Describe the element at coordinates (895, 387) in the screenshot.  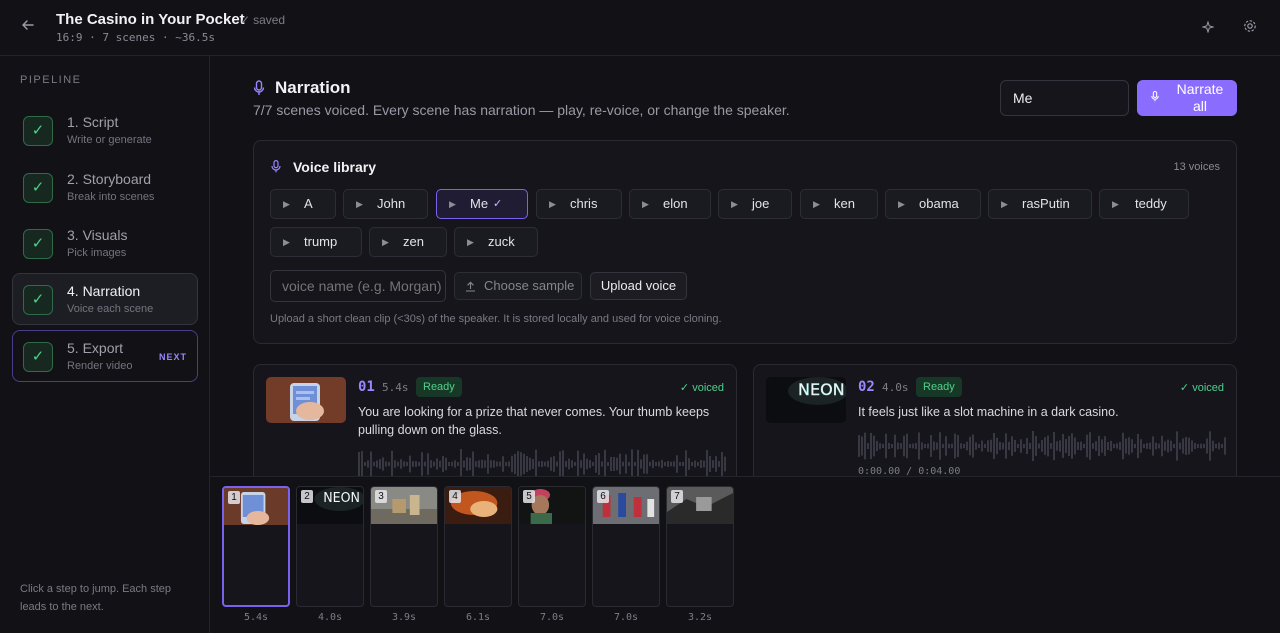
I see `scene-duration: 4.0s` at that location.